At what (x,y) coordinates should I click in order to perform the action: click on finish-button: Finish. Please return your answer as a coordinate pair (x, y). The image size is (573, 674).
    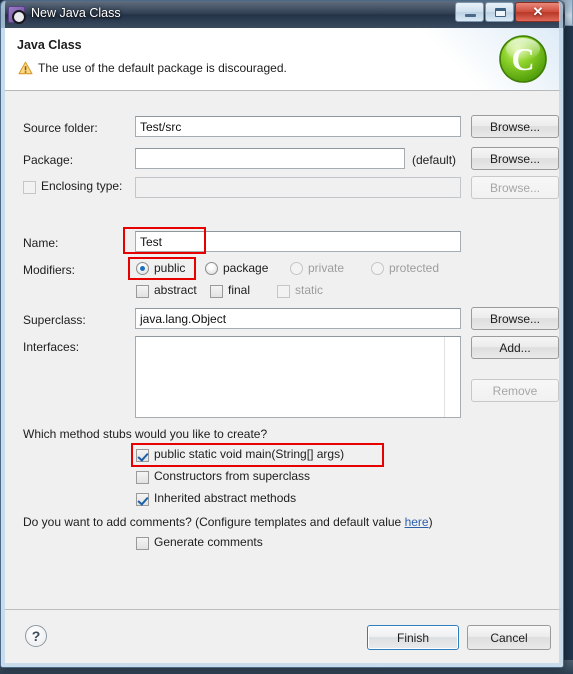
    Looking at the image, I should click on (413, 637).